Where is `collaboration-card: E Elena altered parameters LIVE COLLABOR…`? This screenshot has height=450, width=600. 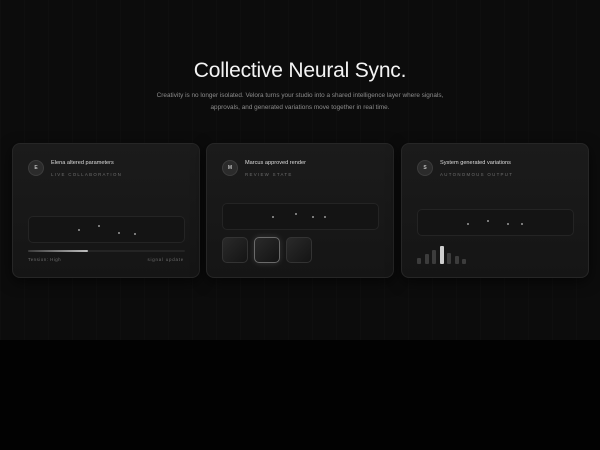 collaboration-card: E Elena altered parameters LIVE COLLABOR… is located at coordinates (106, 210).